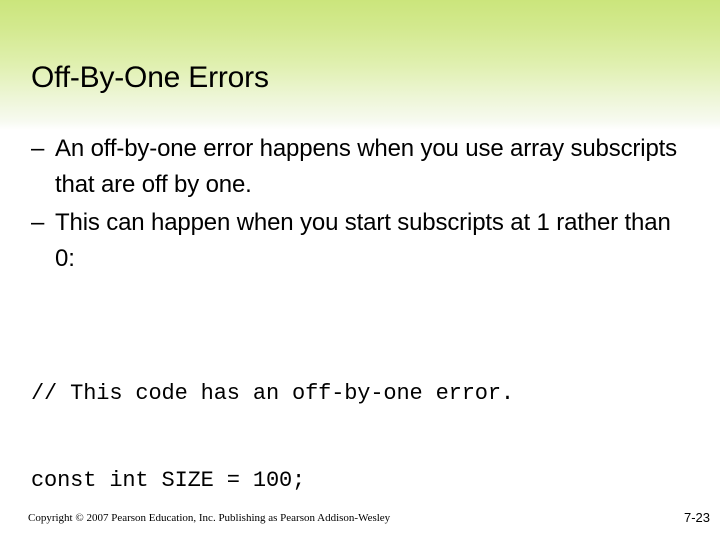  Describe the element at coordinates (696, 517) in the screenshot. I see `footer-page-number: 7-23` at that location.